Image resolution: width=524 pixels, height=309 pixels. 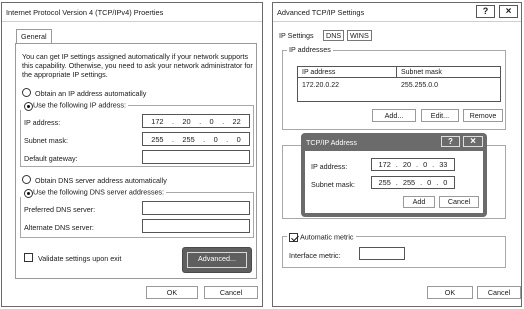 What do you see at coordinates (413, 164) in the screenshot?
I see `tcpip-ip-input: 172. 20. 0. 33` at bounding box center [413, 164].